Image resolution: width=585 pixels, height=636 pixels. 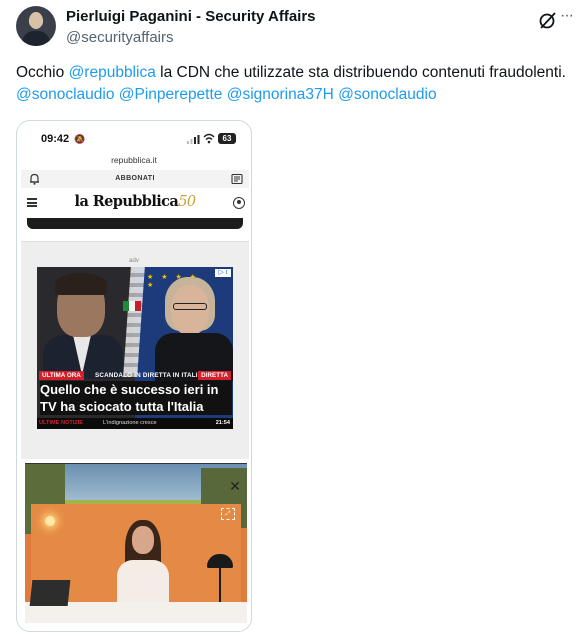 I want to click on status-time: 09:42, so click(x=55, y=139).